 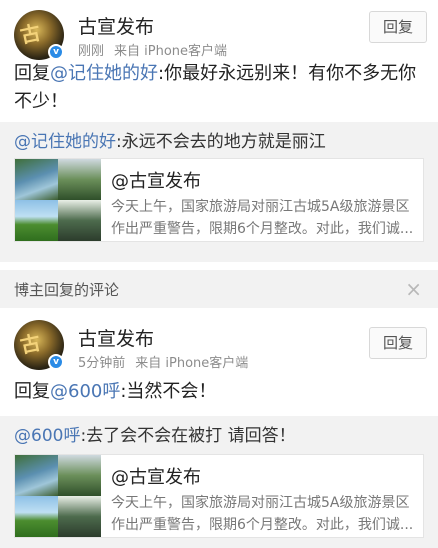 What do you see at coordinates (220, 88) in the screenshot?
I see `reply-text: 回复@记住她的好:你最好永远别来！有你不多无你不少！` at bounding box center [220, 88].